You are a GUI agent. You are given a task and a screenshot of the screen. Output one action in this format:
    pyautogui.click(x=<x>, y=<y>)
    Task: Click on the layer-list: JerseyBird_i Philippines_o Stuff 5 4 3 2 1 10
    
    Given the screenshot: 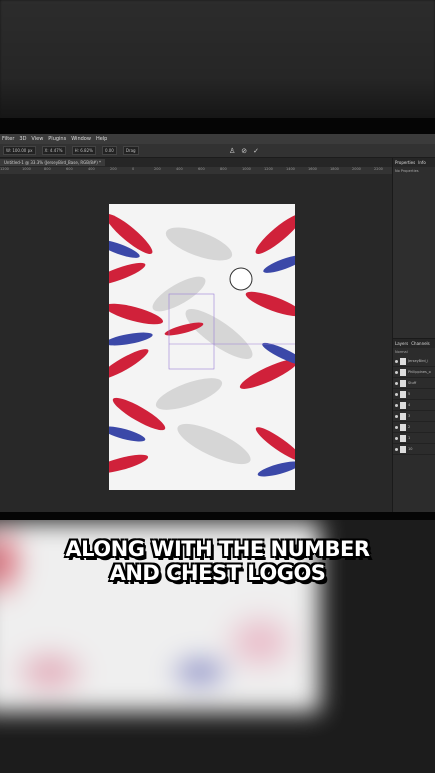 What is the action you would take?
    pyautogui.click(x=414, y=405)
    